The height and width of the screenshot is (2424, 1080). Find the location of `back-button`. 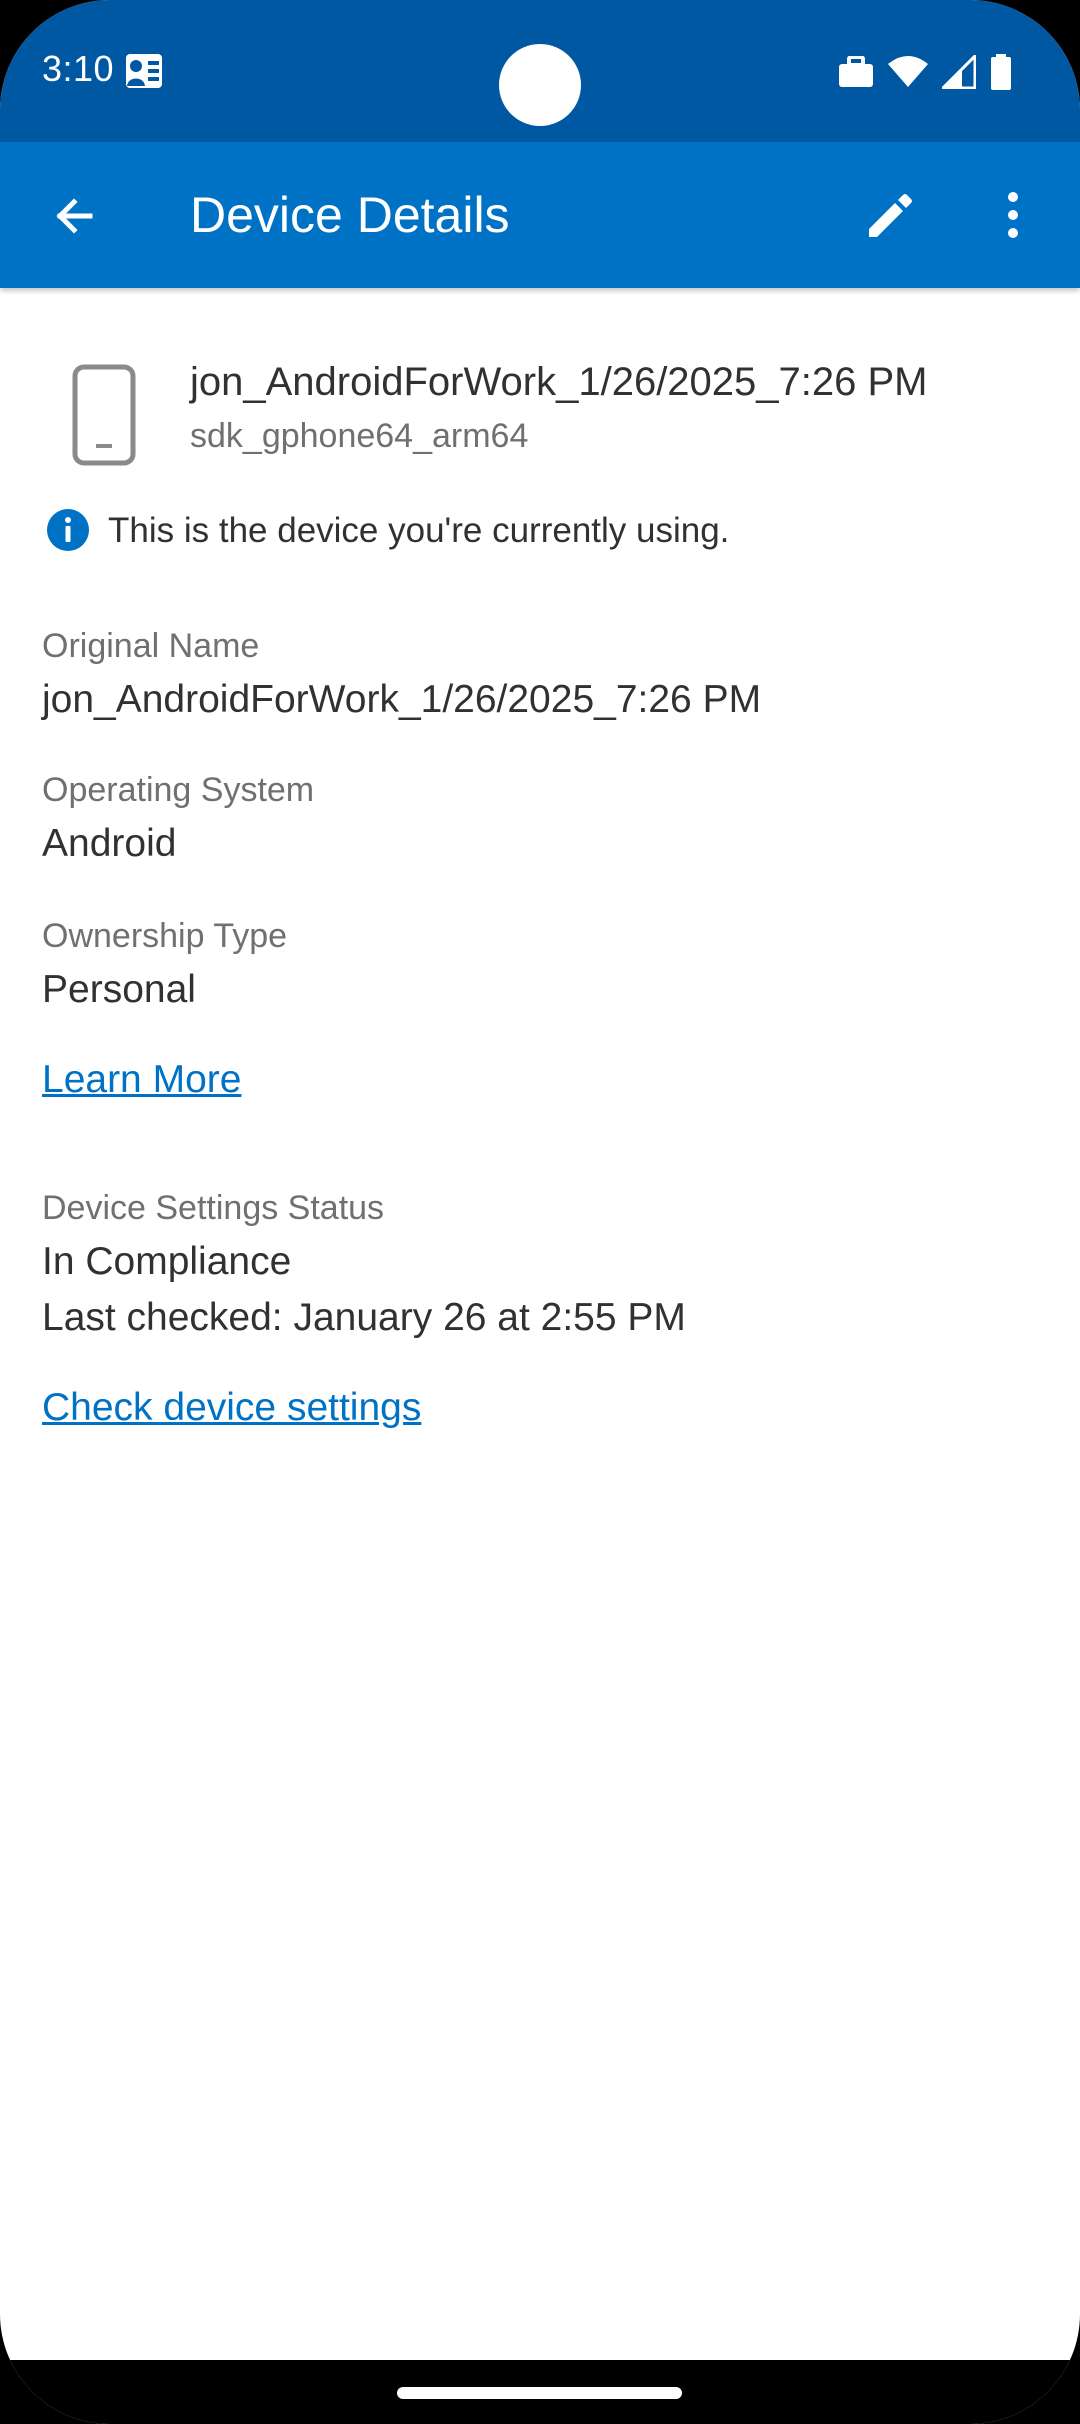

back-button is located at coordinates (74, 216).